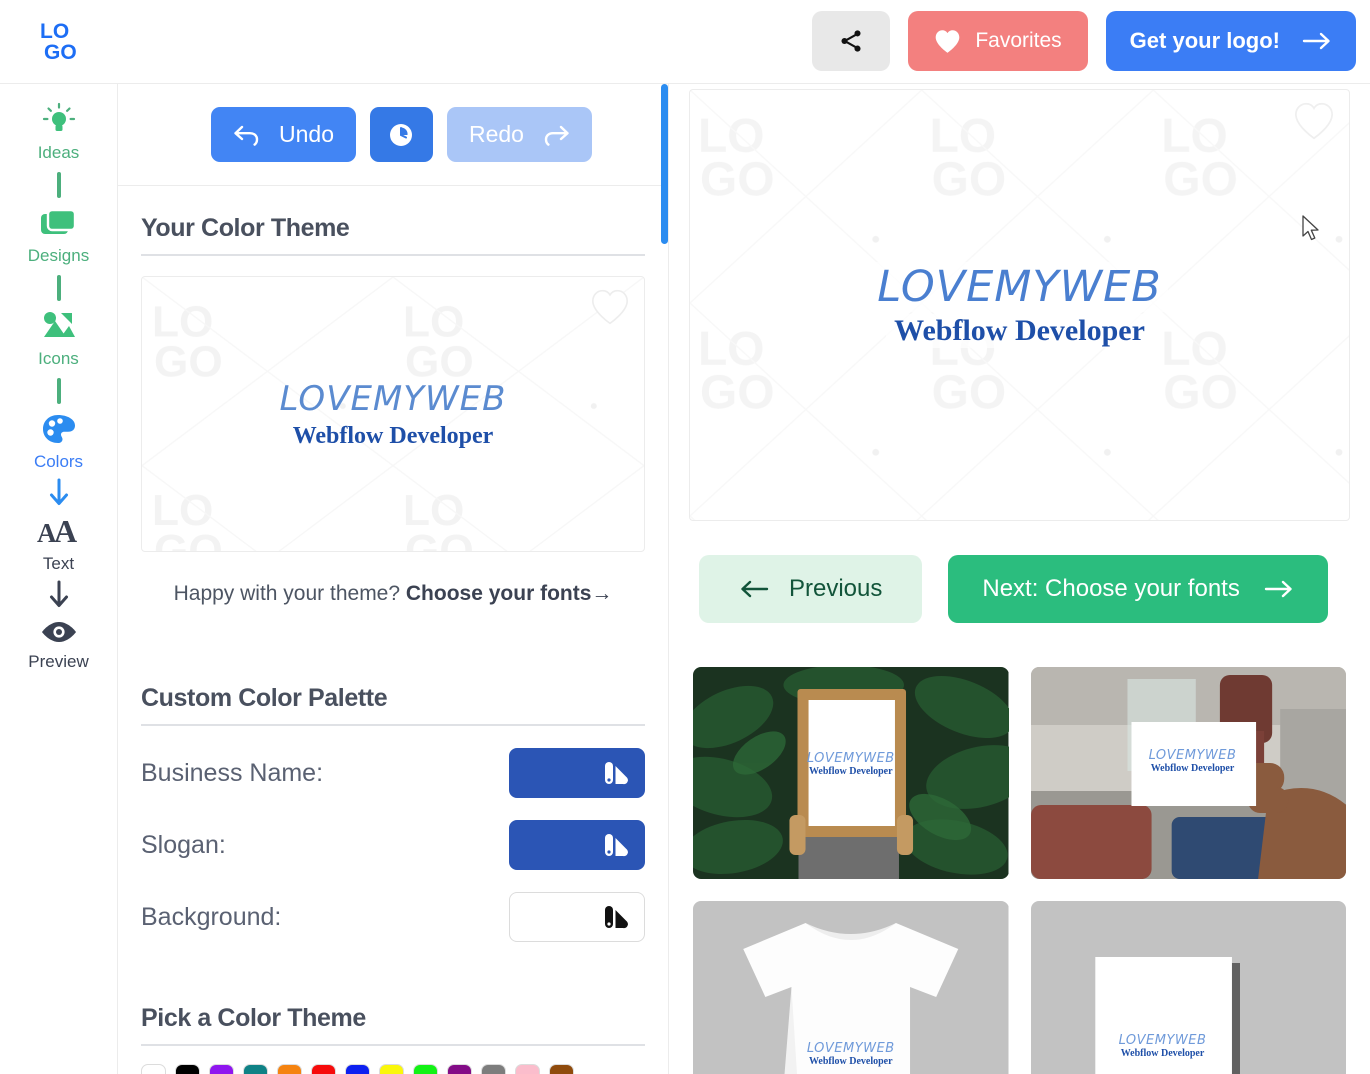  I want to click on history-toolbar: Undo Redo, so click(393, 135).